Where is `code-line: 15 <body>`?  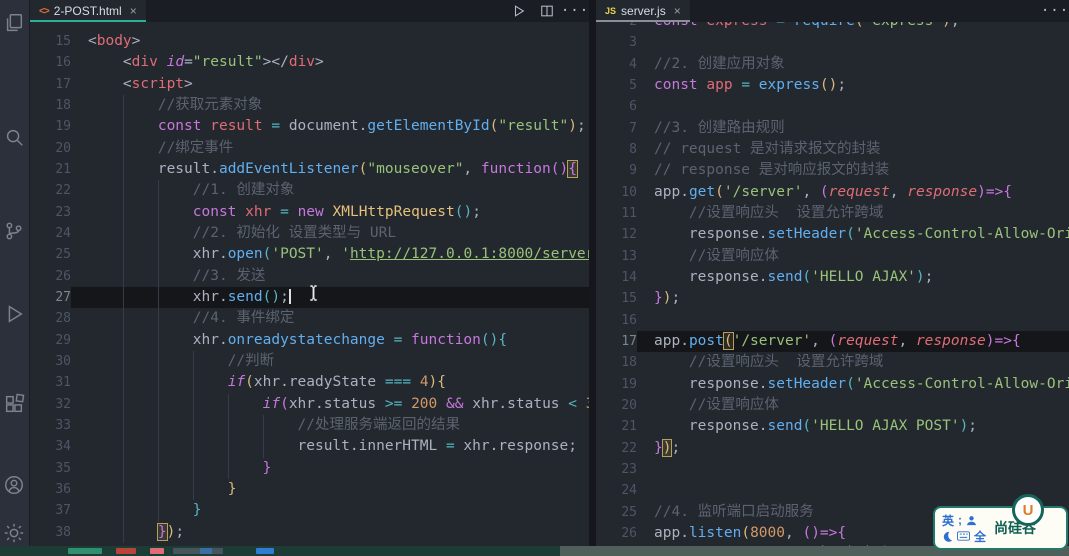 code-line: 15 <body> is located at coordinates (309, 41).